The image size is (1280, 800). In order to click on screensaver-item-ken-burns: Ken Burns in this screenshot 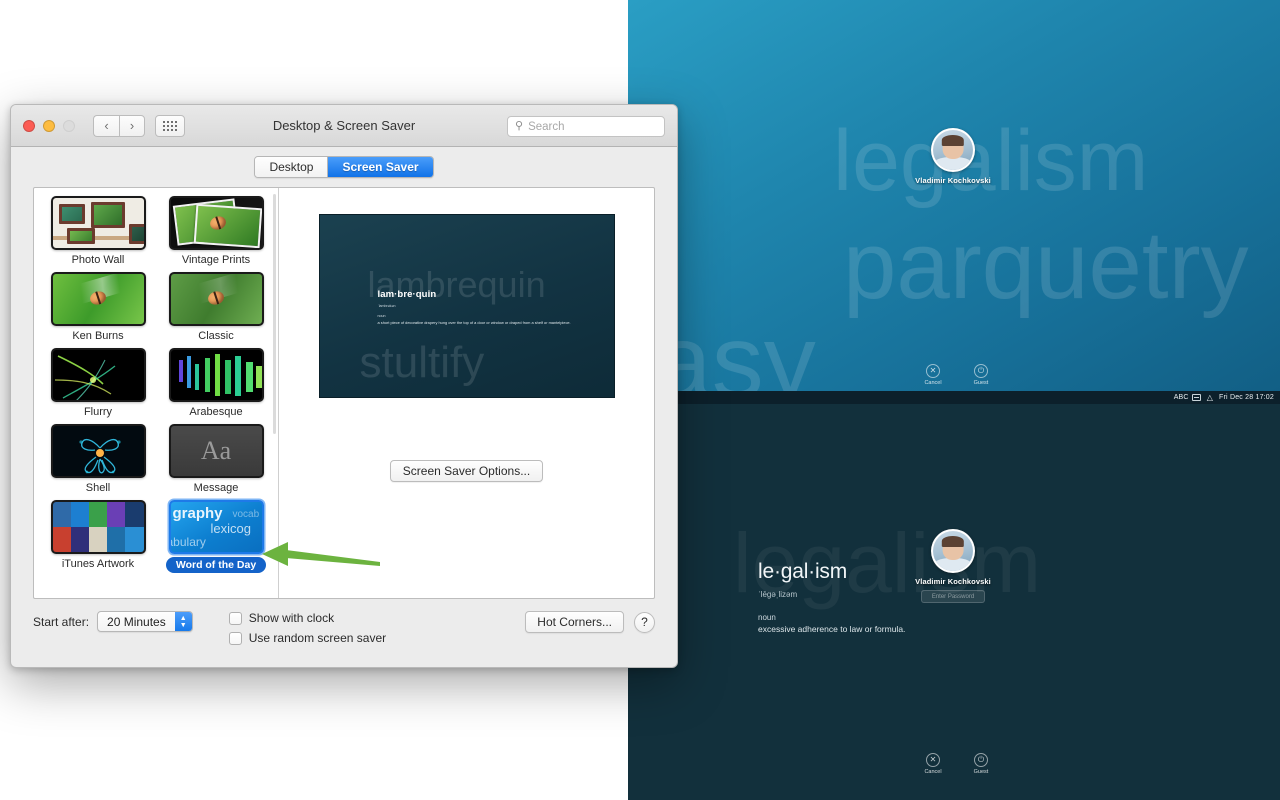, I will do `click(98, 307)`.